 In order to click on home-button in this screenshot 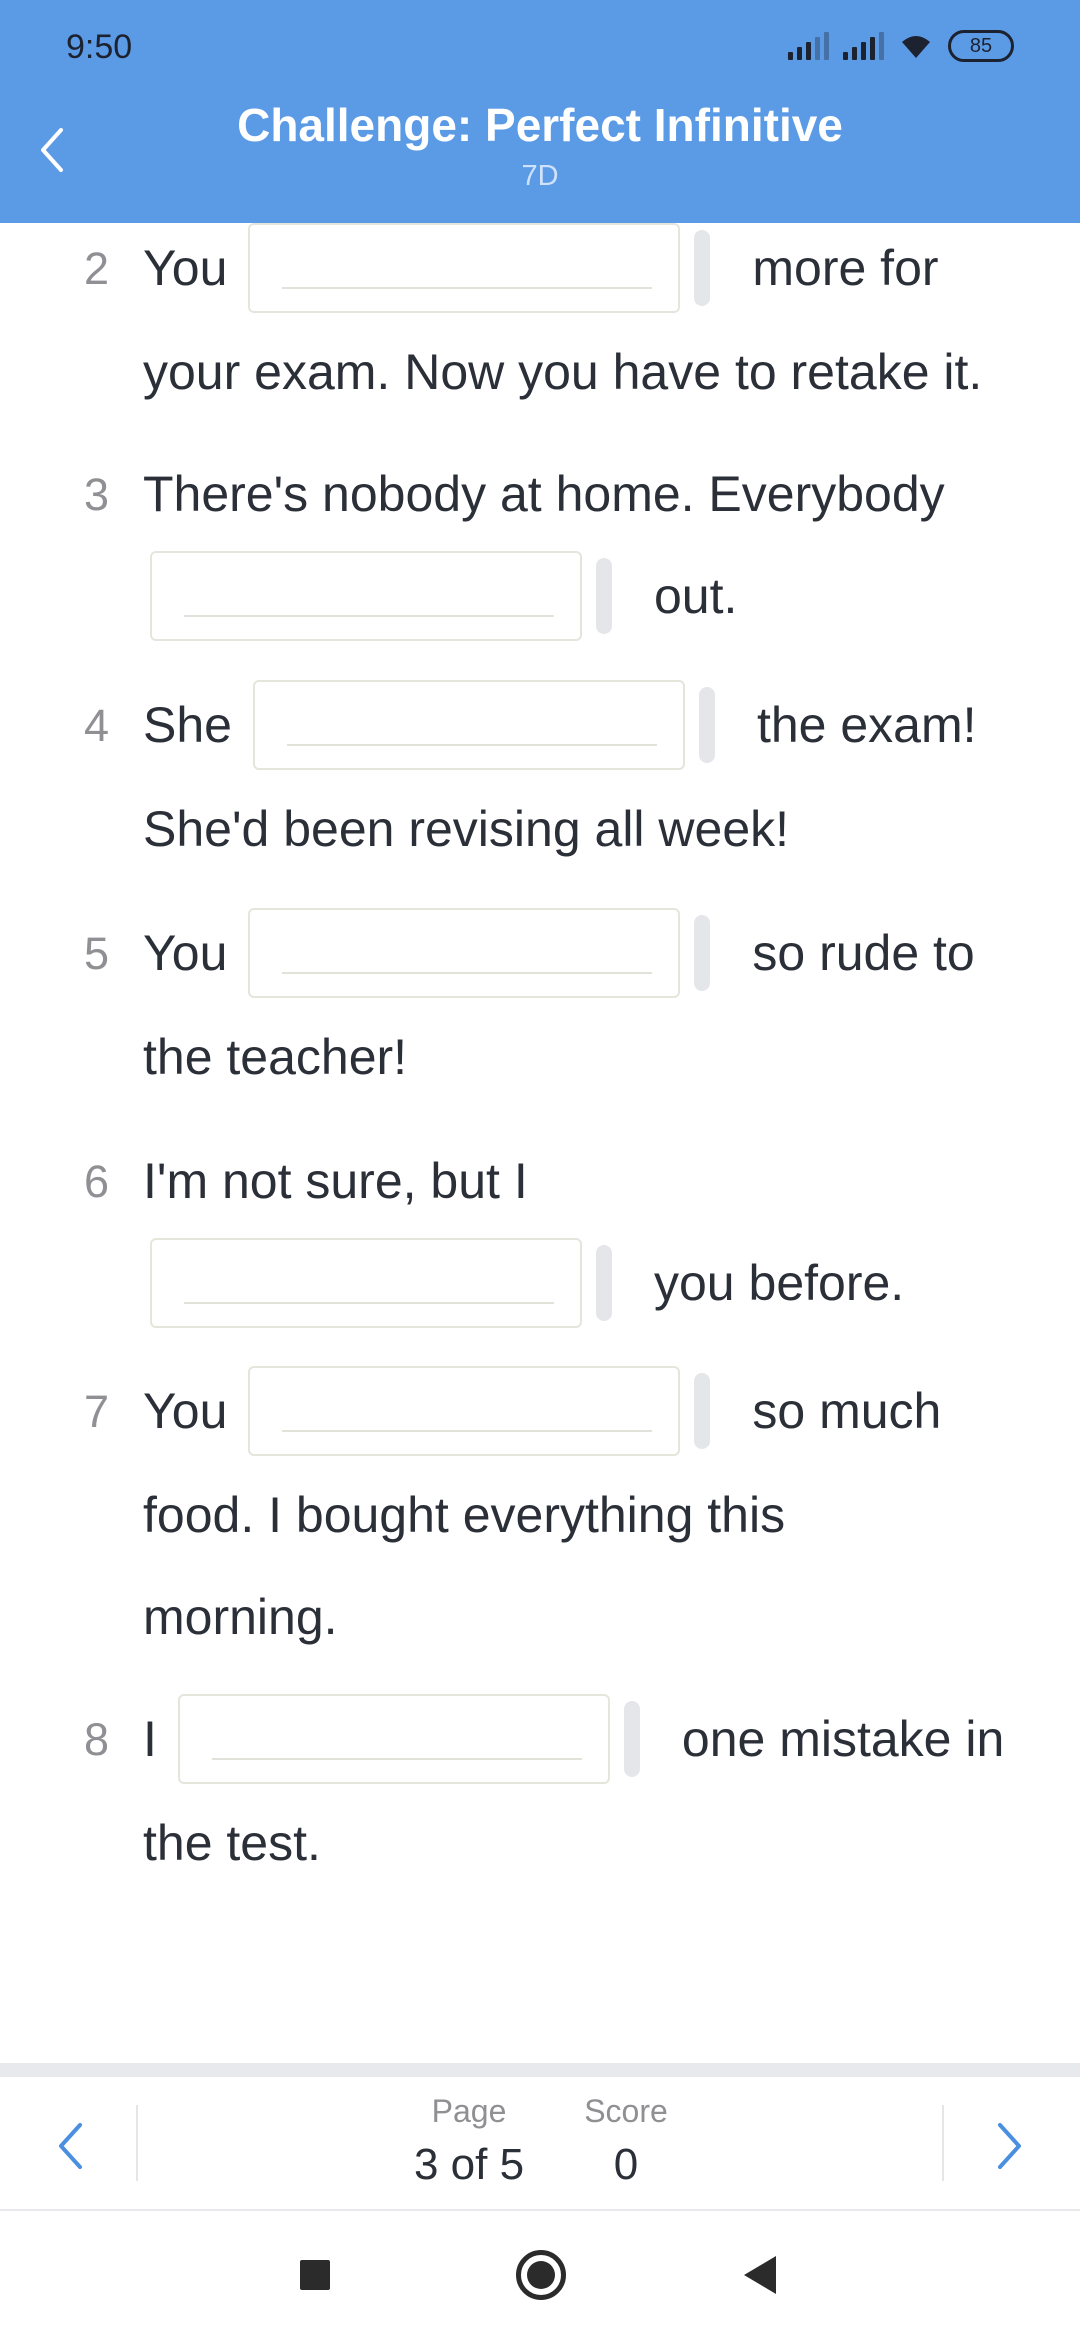, I will do `click(541, 2275)`.